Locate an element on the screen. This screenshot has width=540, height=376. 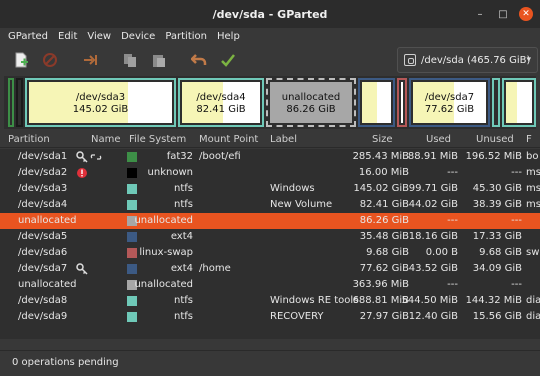
table-row: /dev/sda5 ext4 35.48 GiB 18.16 GiB 17.33 GiB is located at coordinates (270, 237).